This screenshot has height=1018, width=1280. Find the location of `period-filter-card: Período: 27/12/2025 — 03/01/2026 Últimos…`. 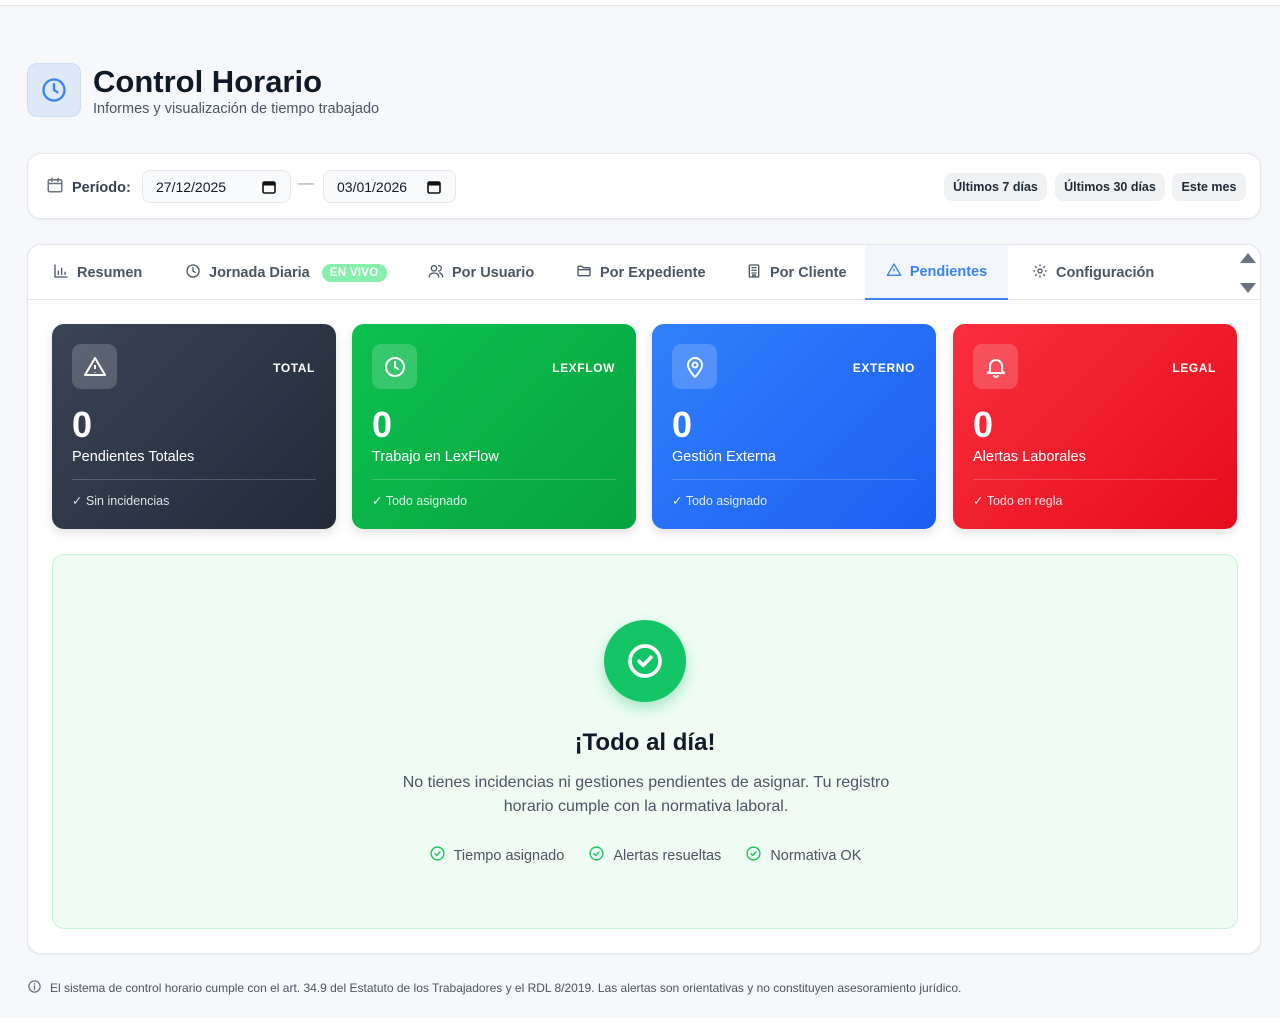

period-filter-card: Período: 27/12/2025 — 03/01/2026 Últimos… is located at coordinates (644, 186).